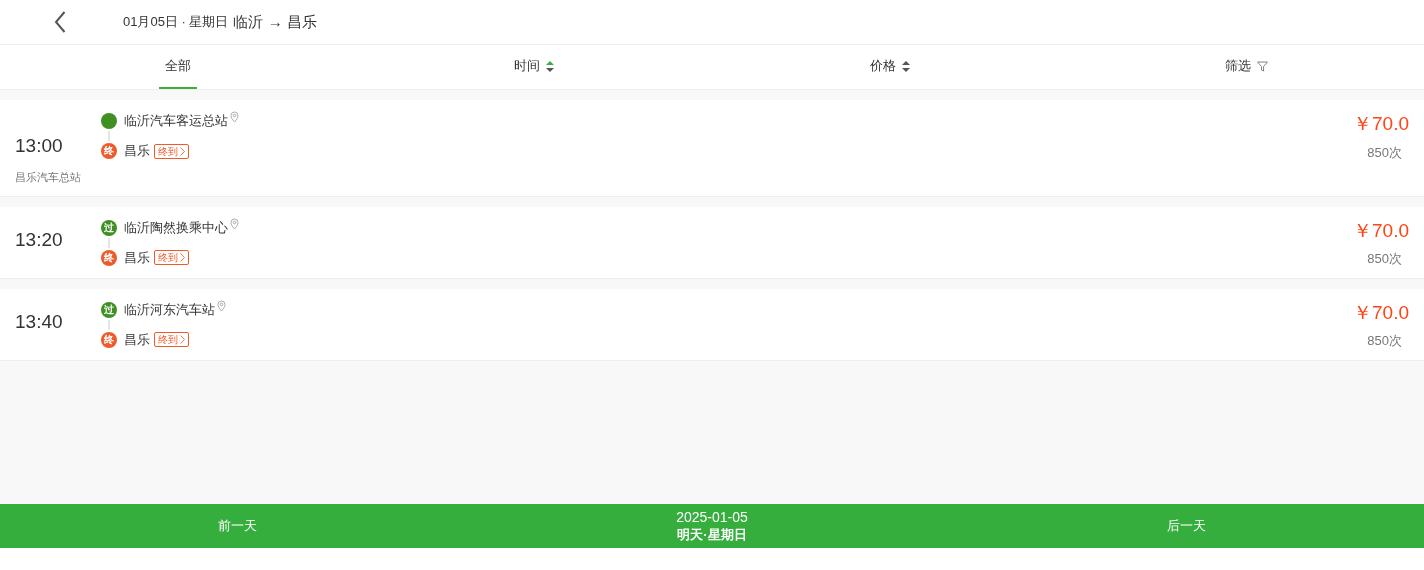  I want to click on departure-station: 临沂河东汽车站, so click(169, 309).